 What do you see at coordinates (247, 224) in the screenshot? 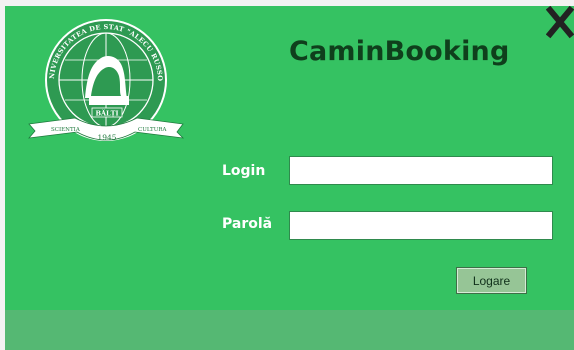
I see `password-label: Parolă` at bounding box center [247, 224].